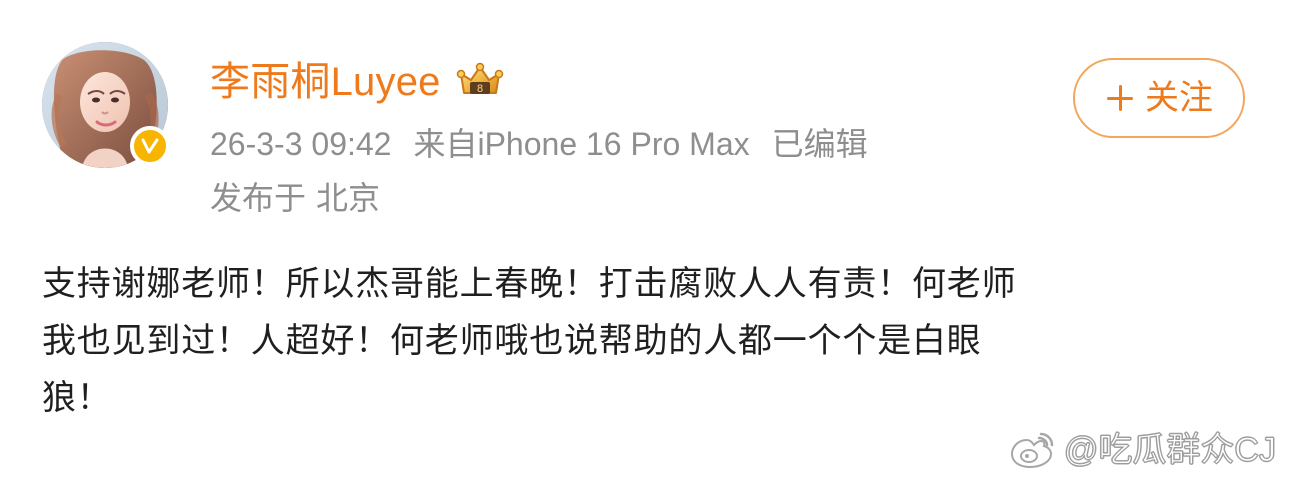 The width and height of the screenshot is (1290, 480). Describe the element at coordinates (1120, 98) in the screenshot. I see `plus-icon` at that location.